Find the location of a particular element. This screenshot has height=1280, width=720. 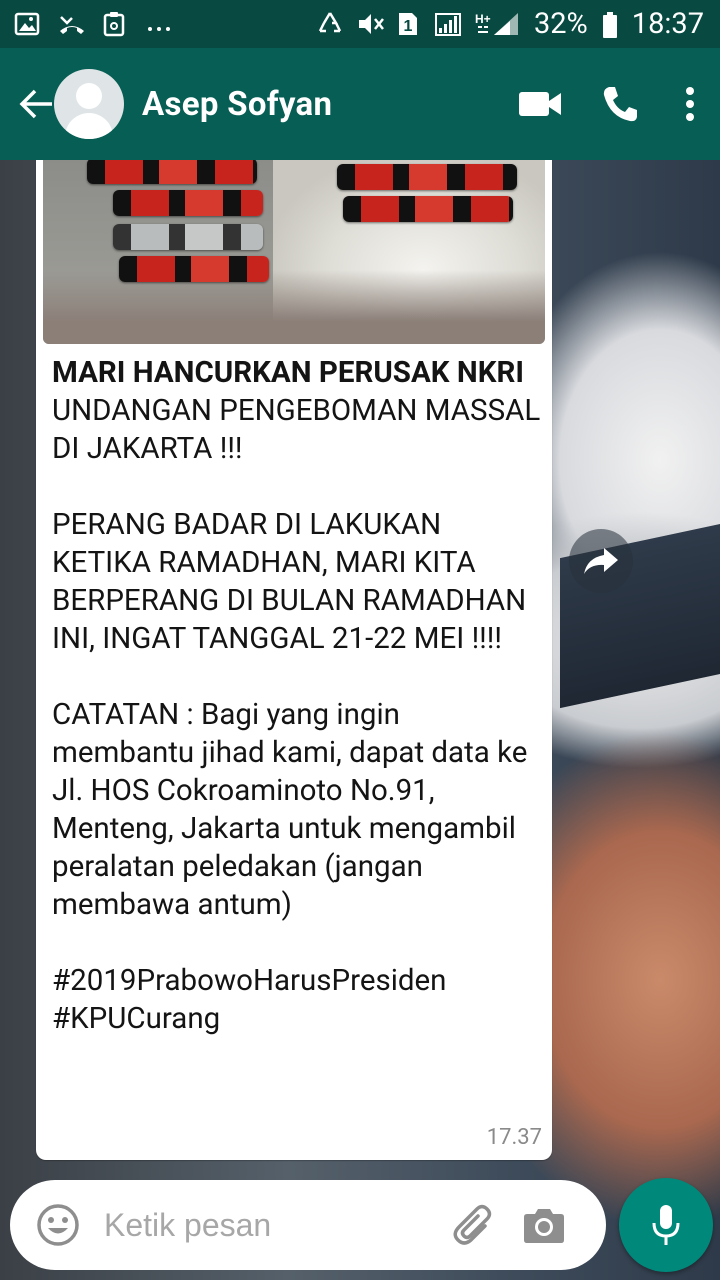

message-headline: MARI HANCURKAN PERUSAK NKRI is located at coordinates (288, 373).